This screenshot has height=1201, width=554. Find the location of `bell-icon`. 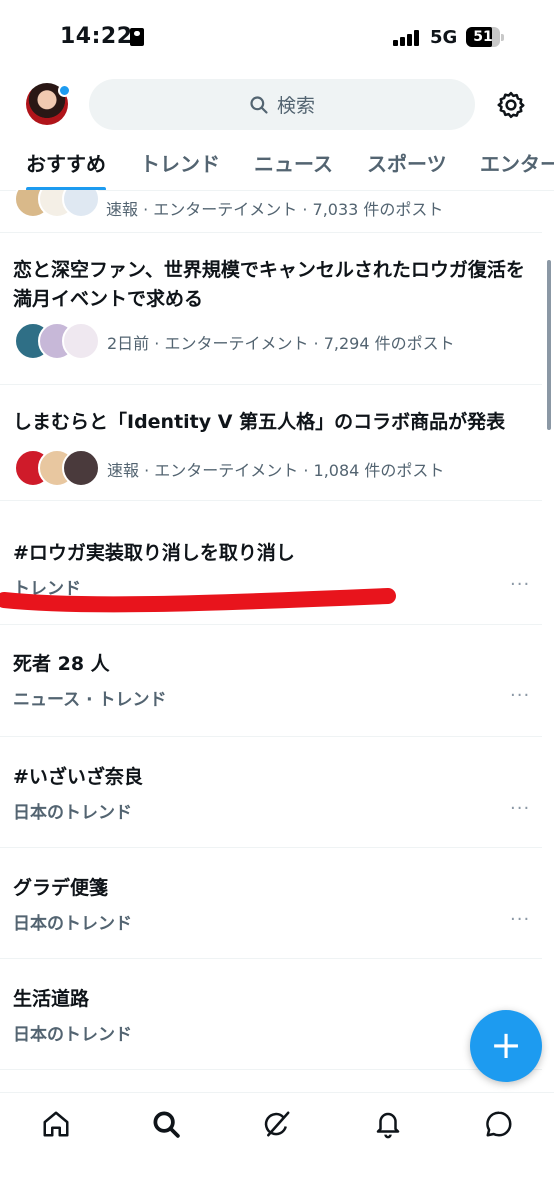

bell-icon is located at coordinates (388, 1124).